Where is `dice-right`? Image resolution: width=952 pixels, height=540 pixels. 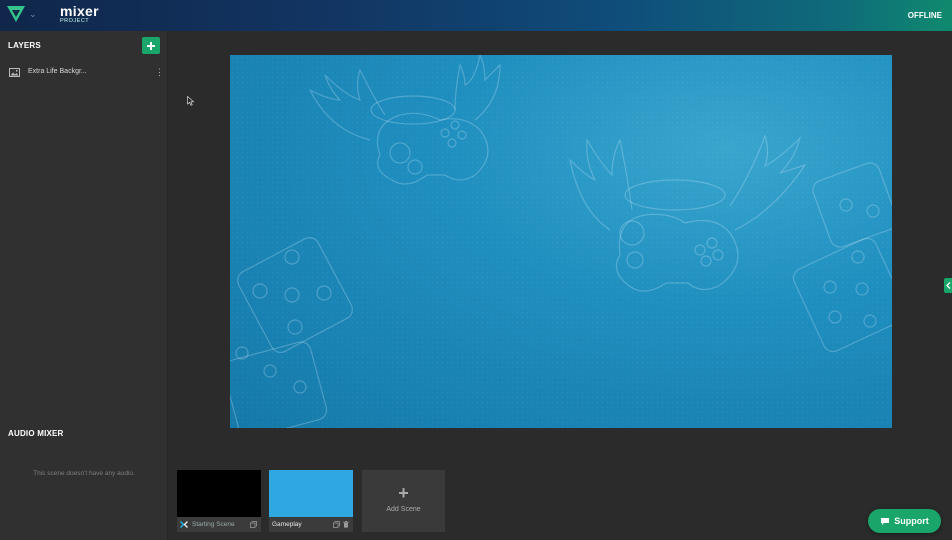
dice-right is located at coordinates (842, 257).